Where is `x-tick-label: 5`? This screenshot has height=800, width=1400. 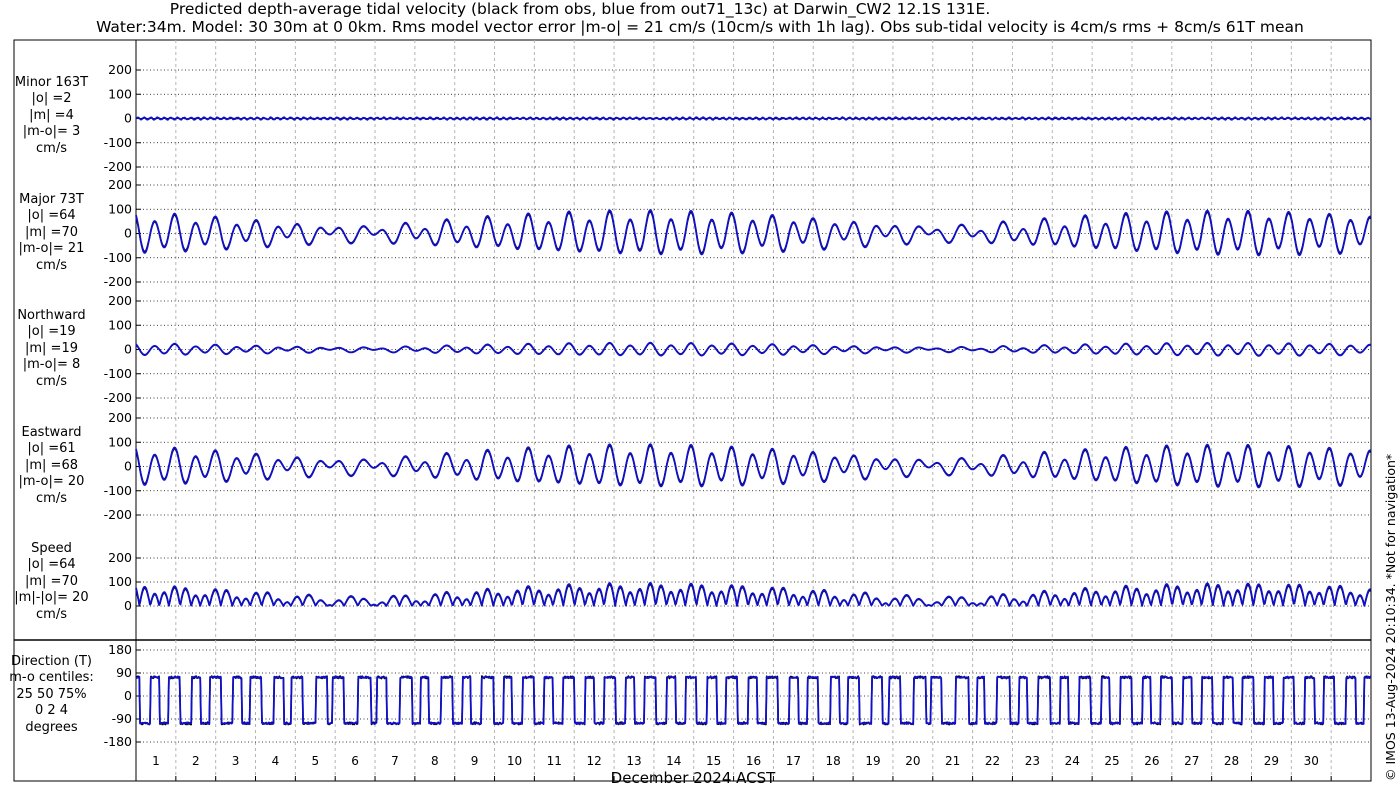 x-tick-label: 5 is located at coordinates (315, 761).